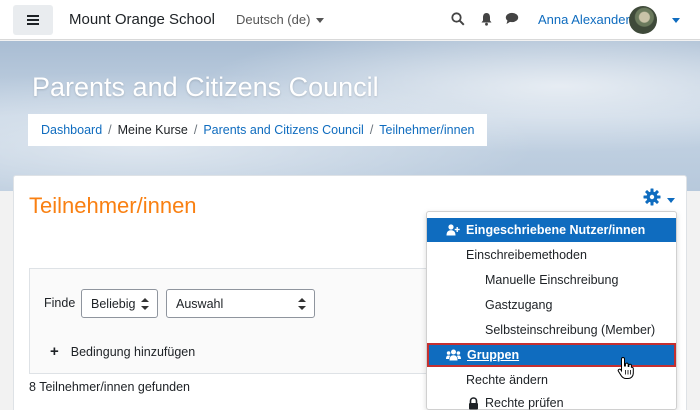 The width and height of the screenshot is (700, 410). What do you see at coordinates (507, 380) in the screenshot?
I see `menu-item-label: Rechte ändern` at bounding box center [507, 380].